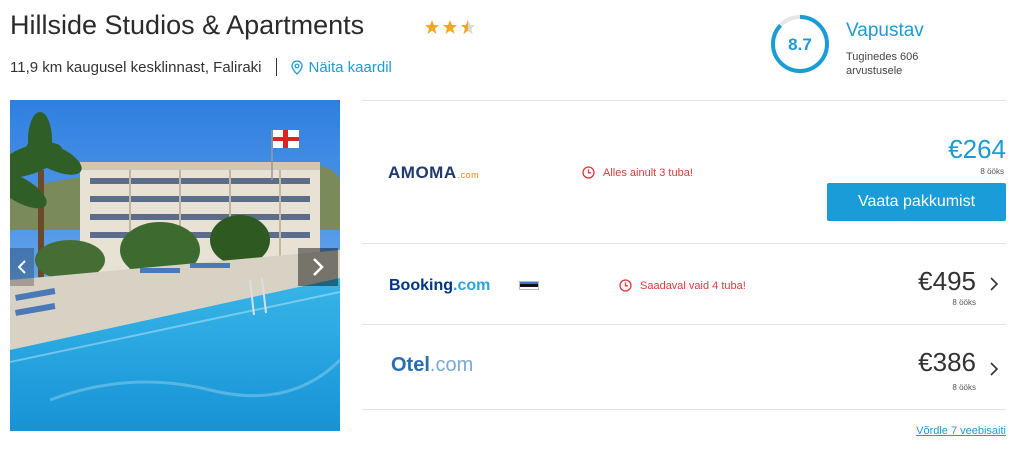  What do you see at coordinates (276, 67) in the screenshot?
I see `divider` at bounding box center [276, 67].